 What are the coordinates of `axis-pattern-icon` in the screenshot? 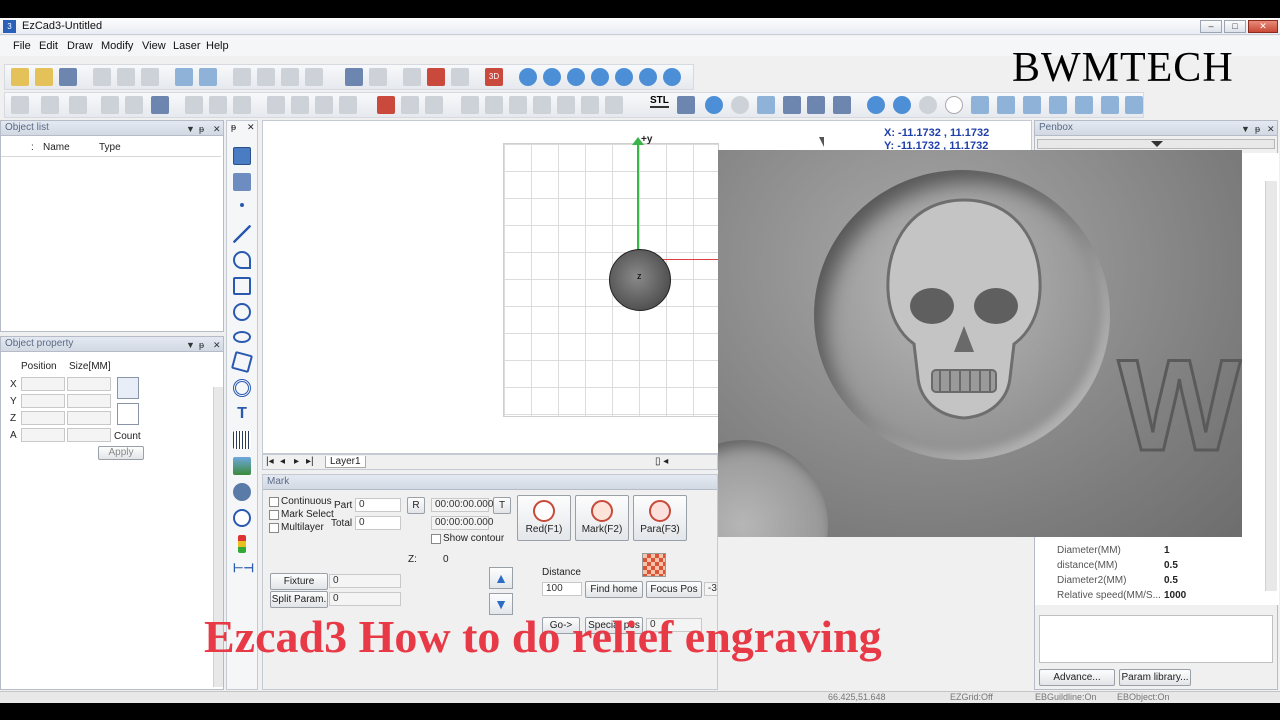 It's located at (654, 565).